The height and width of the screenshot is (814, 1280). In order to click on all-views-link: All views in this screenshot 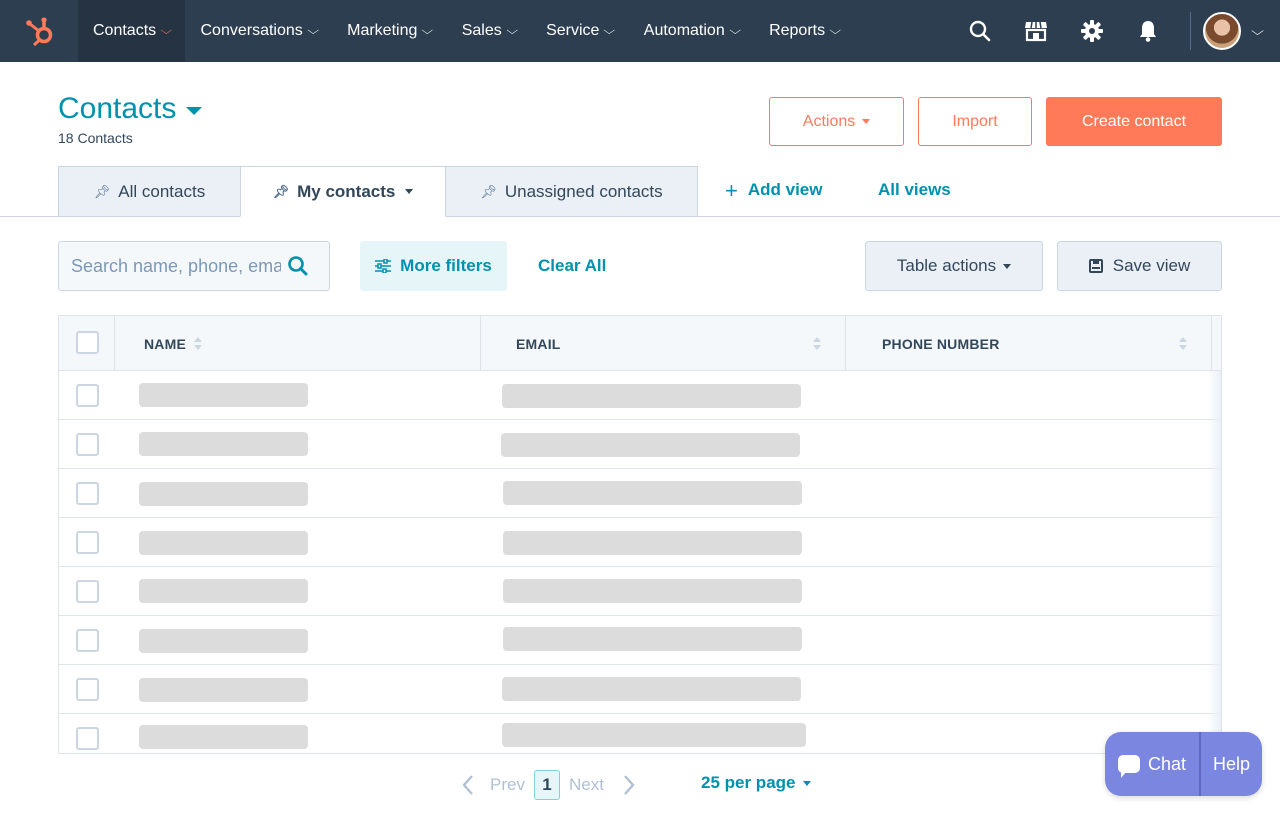, I will do `click(914, 190)`.